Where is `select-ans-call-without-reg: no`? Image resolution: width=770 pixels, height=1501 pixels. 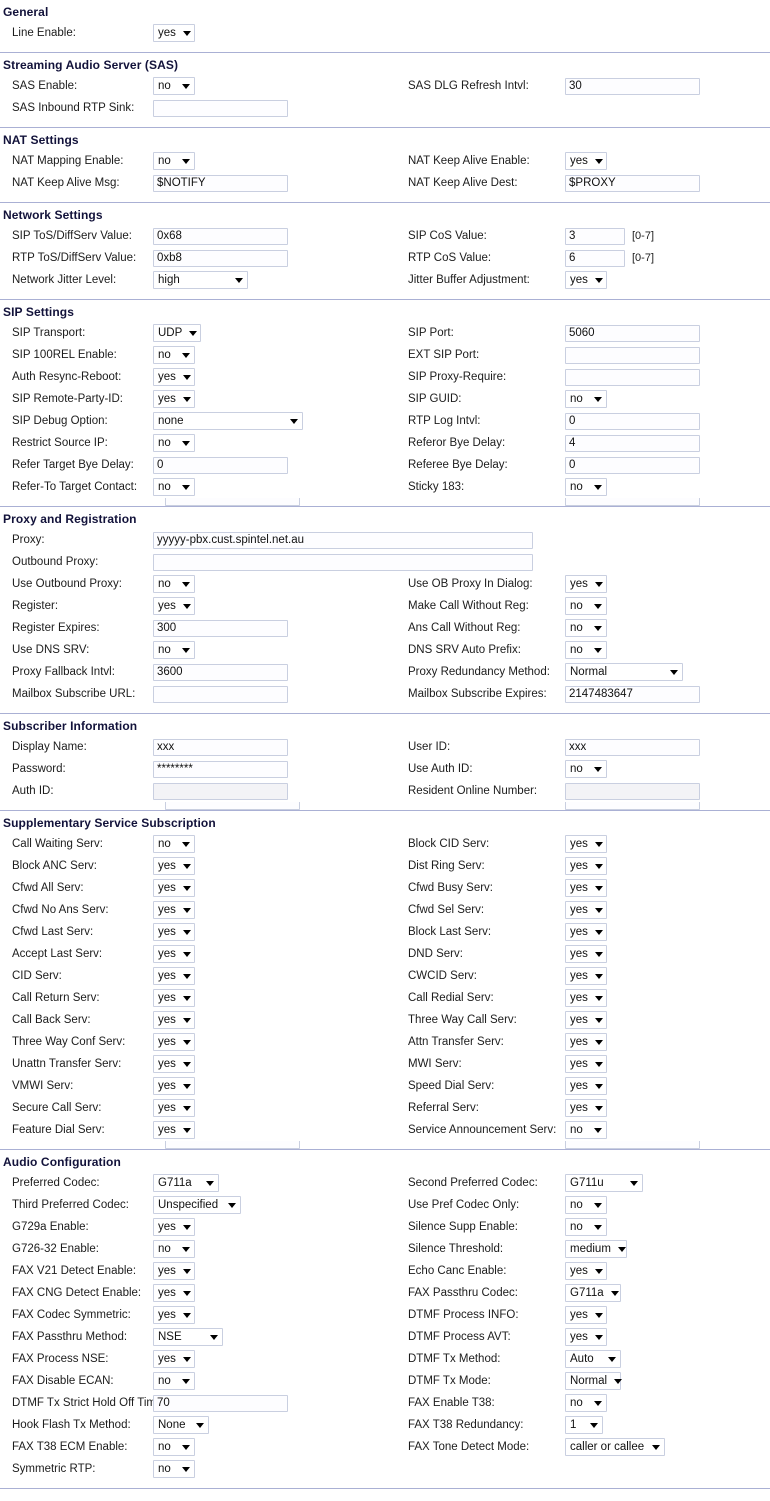 select-ans-call-without-reg: no is located at coordinates (586, 628).